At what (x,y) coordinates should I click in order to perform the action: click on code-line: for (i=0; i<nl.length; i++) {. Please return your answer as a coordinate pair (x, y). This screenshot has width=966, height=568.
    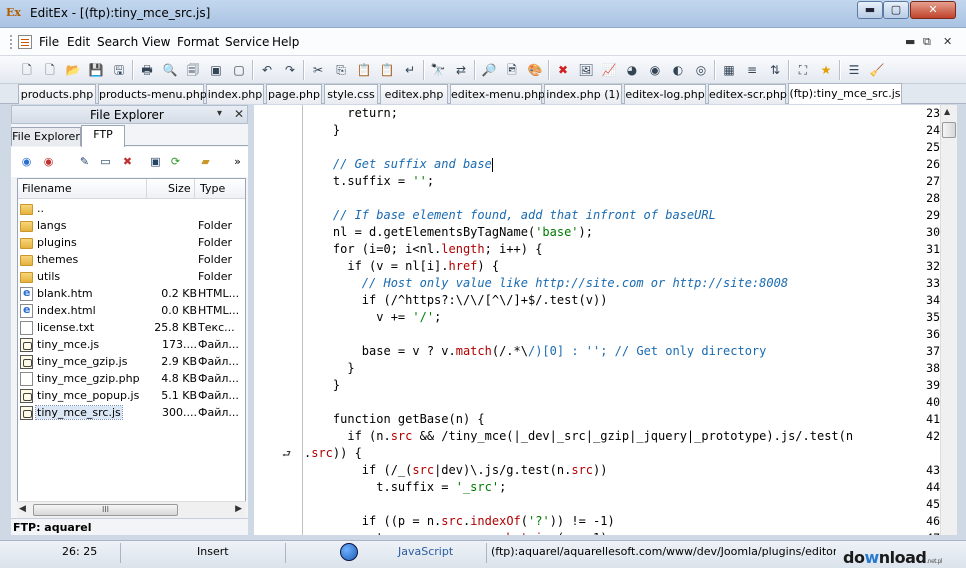
    Looking at the image, I should click on (423, 249).